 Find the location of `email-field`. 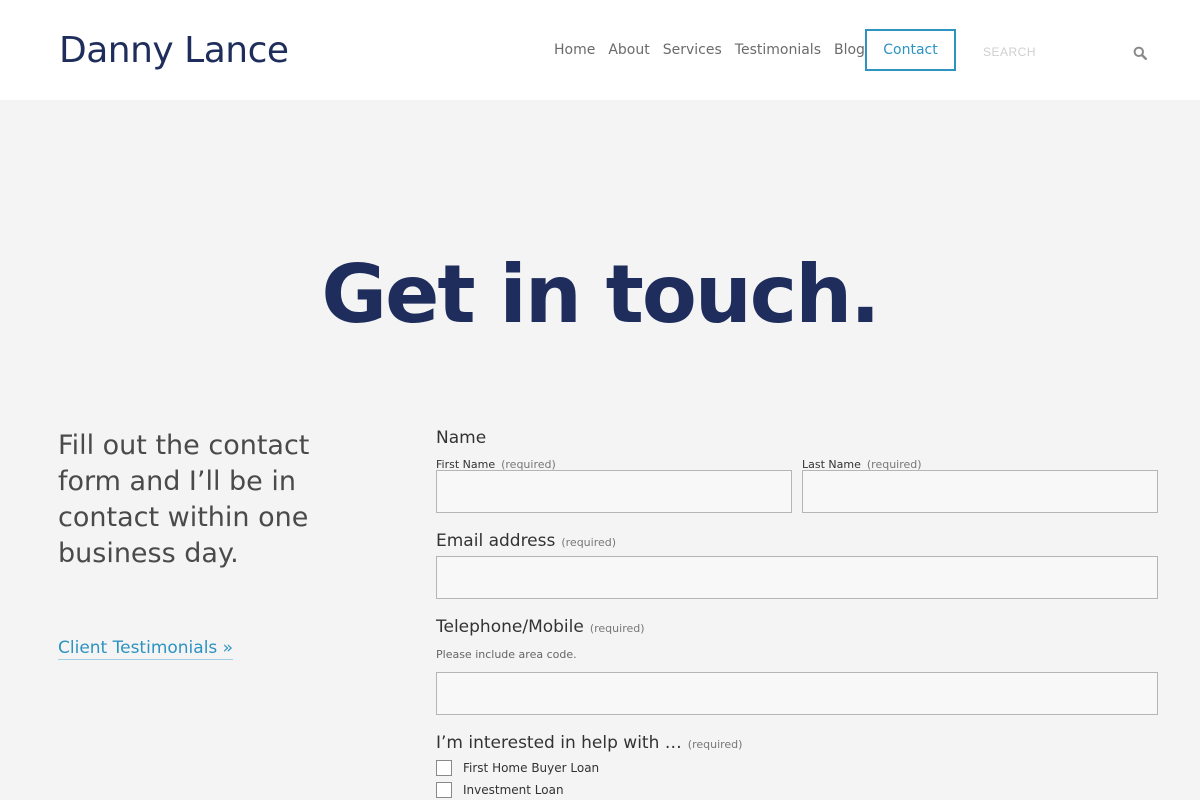

email-field is located at coordinates (797, 577).